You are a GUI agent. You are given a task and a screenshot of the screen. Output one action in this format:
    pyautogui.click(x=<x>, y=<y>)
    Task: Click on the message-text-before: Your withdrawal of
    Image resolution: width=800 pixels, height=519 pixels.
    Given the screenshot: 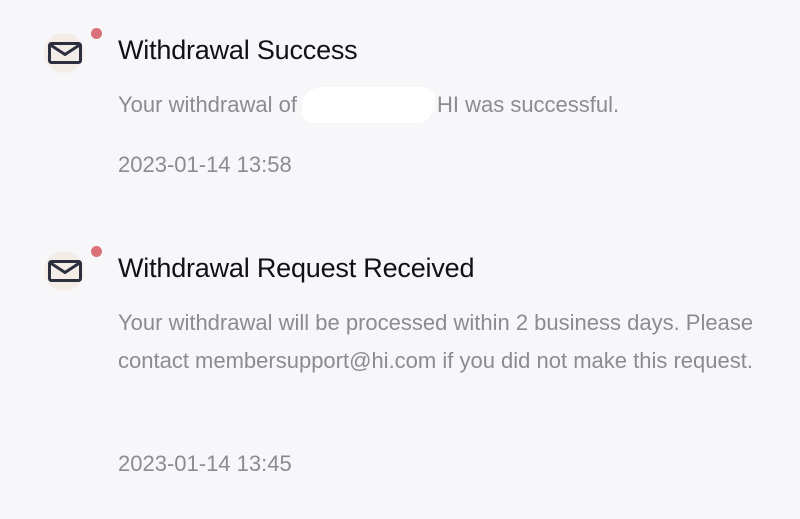 What is the action you would take?
    pyautogui.click(x=207, y=104)
    